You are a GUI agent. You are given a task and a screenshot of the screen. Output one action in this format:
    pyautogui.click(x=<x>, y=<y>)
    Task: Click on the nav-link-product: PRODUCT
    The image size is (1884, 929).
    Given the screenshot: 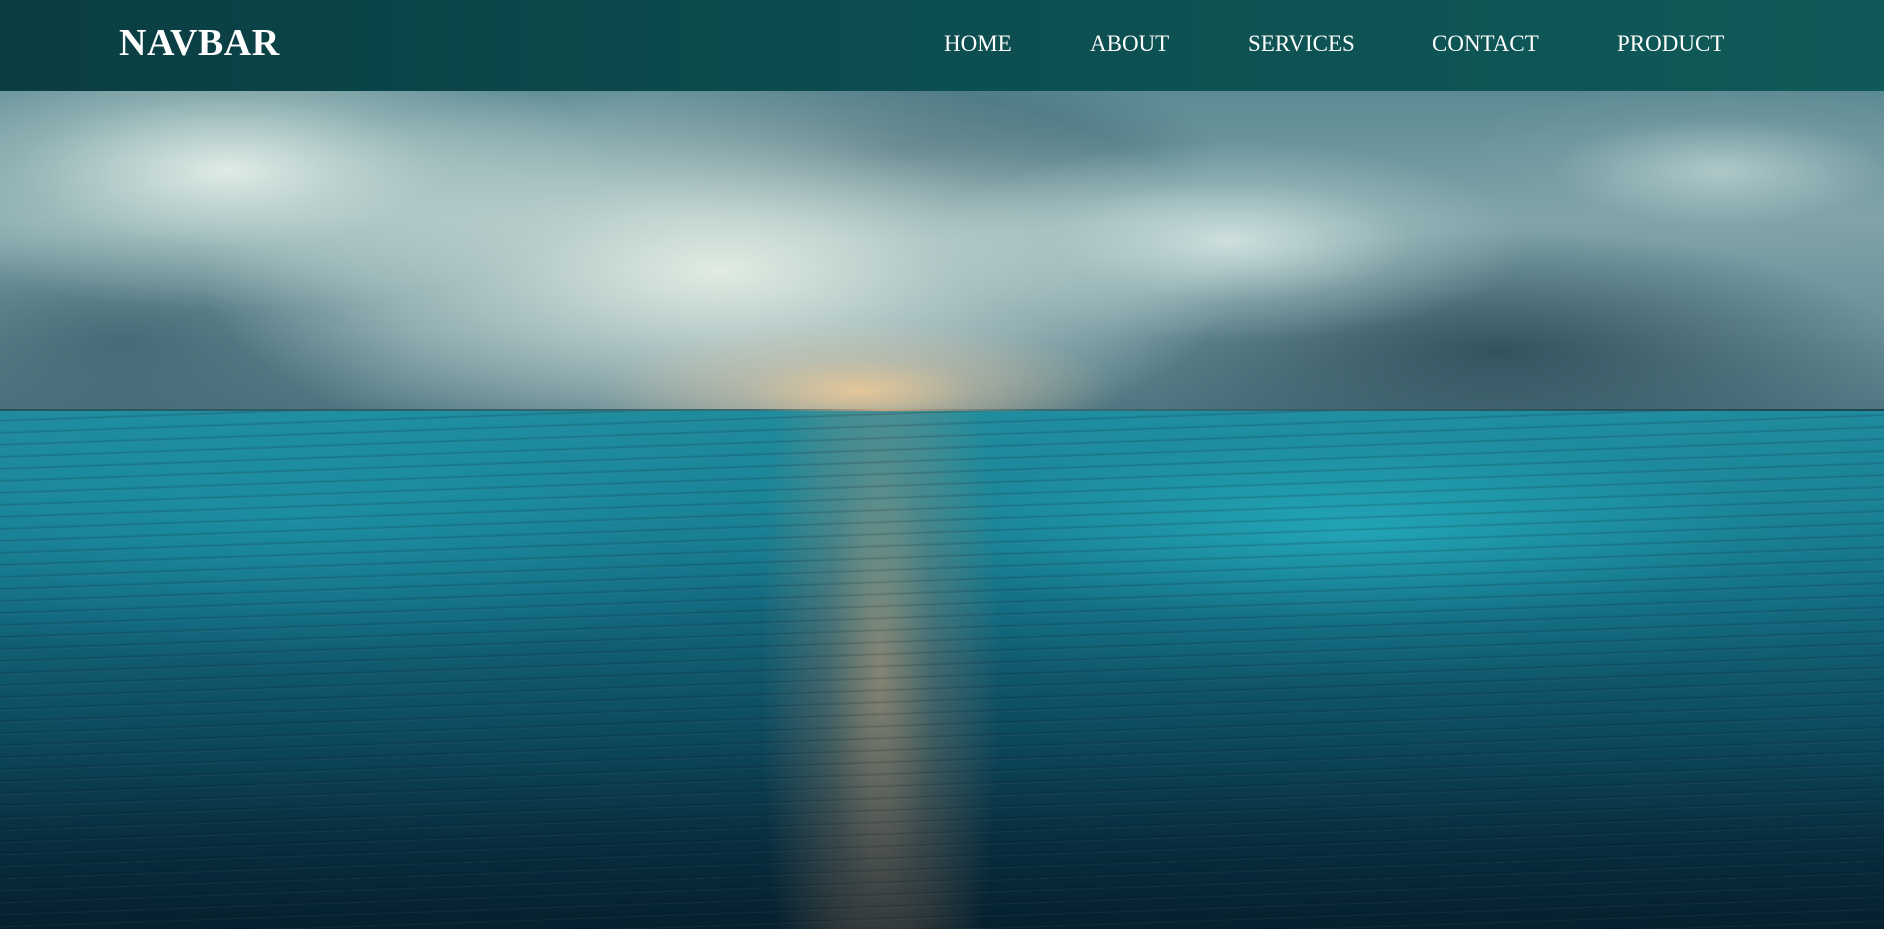 What is the action you would take?
    pyautogui.click(x=1670, y=44)
    